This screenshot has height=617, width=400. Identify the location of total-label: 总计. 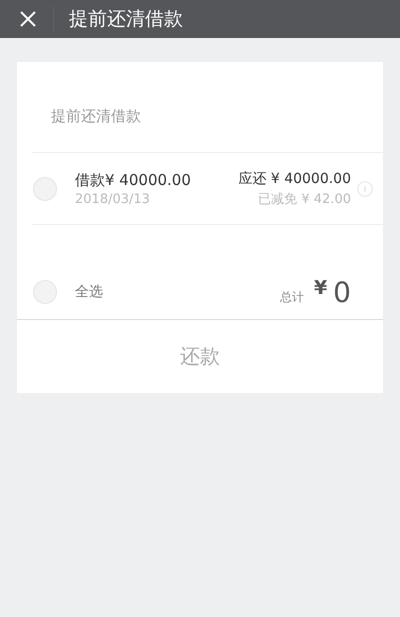
(292, 297).